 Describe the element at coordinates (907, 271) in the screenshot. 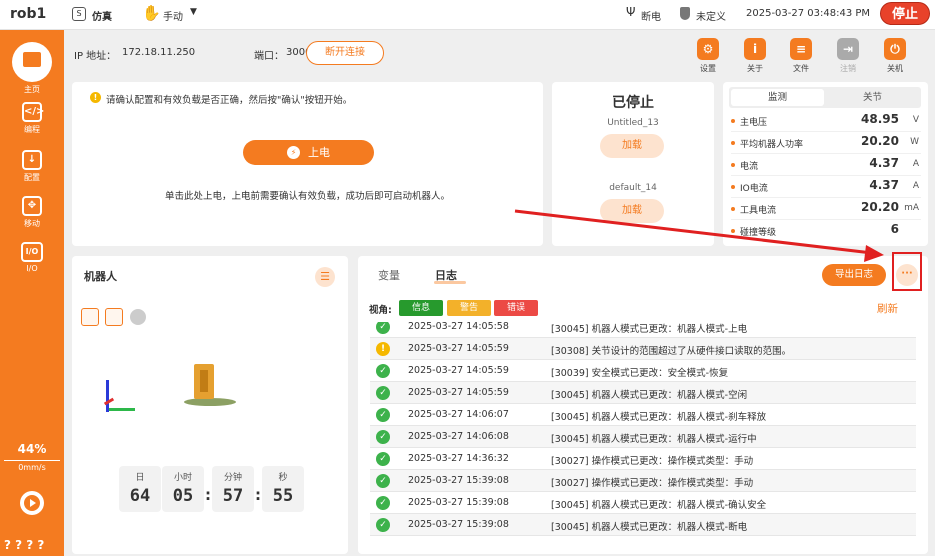

I see `annotation-highlight-box` at that location.